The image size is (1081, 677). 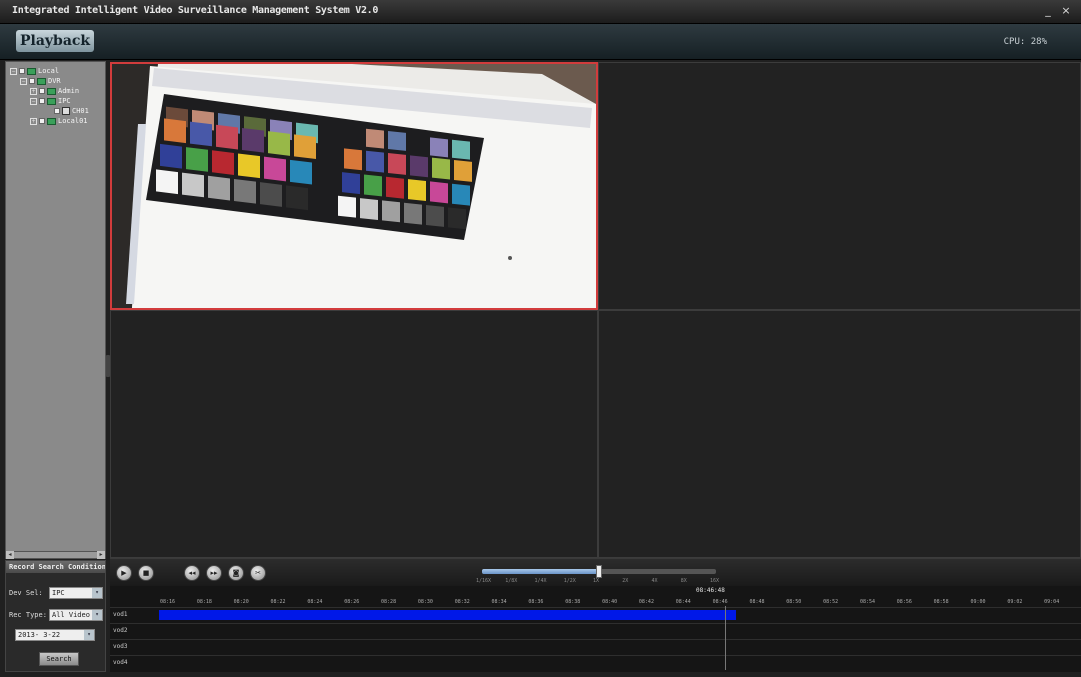 I want to click on timeline-tick-label: 08:48, so click(x=757, y=602).